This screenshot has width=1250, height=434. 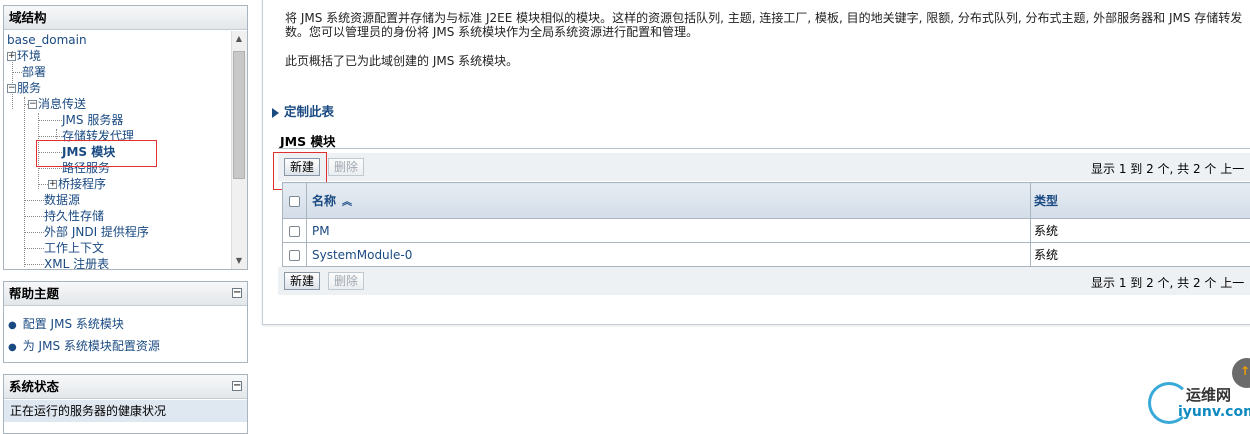 What do you see at coordinates (74, 216) in the screenshot?
I see `tree-item-persistent-stores: 持久性存储` at bounding box center [74, 216].